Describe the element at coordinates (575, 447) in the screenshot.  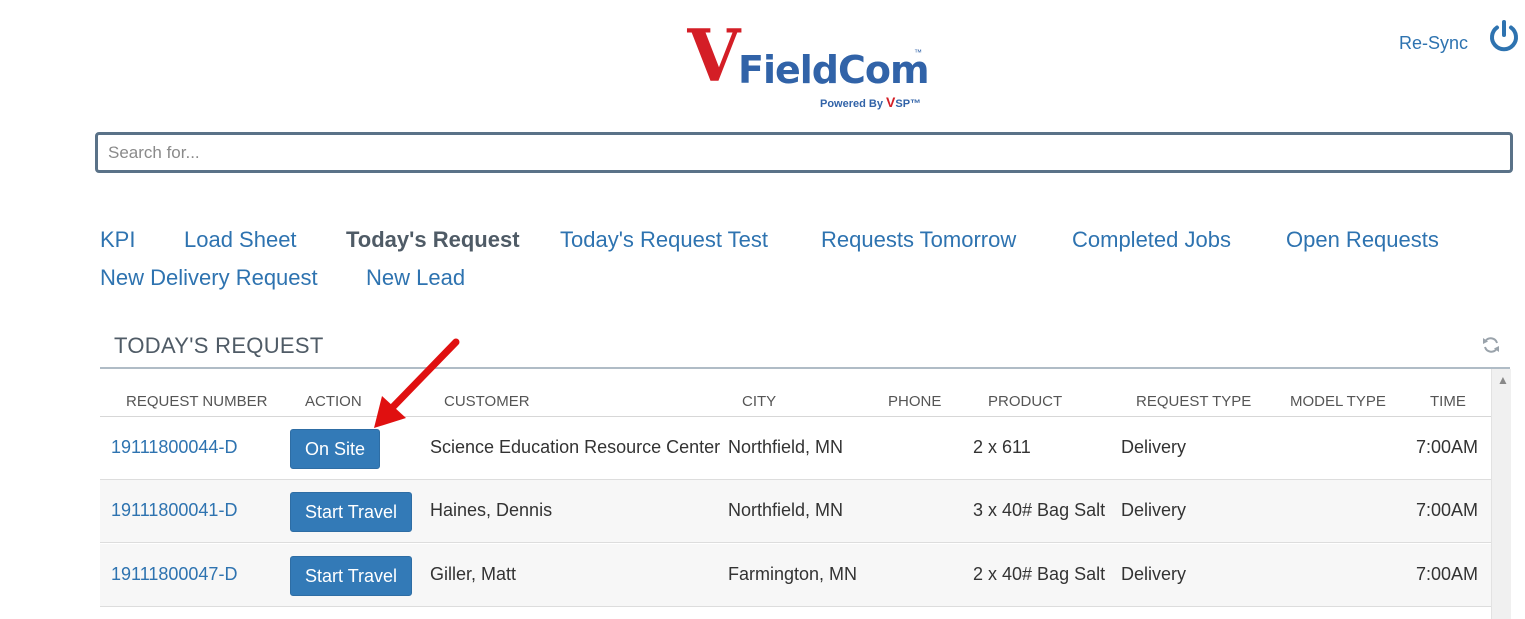
I see `customer-cell: Science Education Resource Center` at that location.